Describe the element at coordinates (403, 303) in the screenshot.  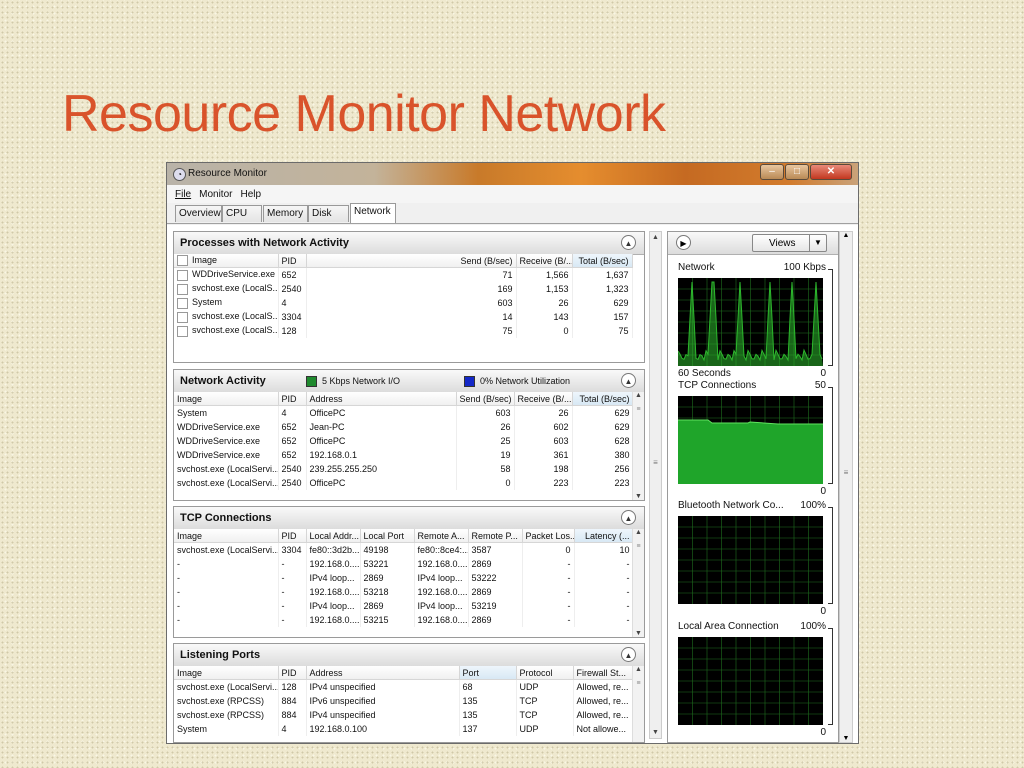
I see `table-row: System 4 603 26 629` at that location.